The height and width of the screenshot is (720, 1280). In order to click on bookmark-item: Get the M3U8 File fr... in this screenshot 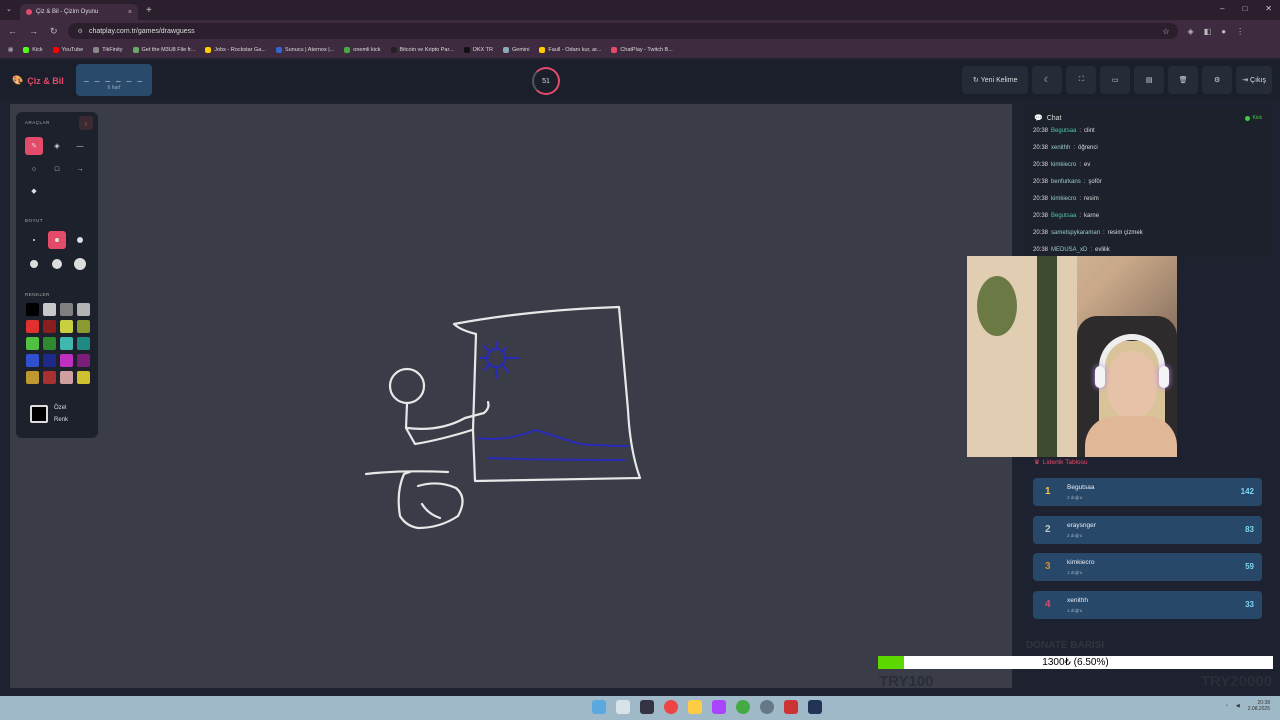, I will do `click(163, 50)`.